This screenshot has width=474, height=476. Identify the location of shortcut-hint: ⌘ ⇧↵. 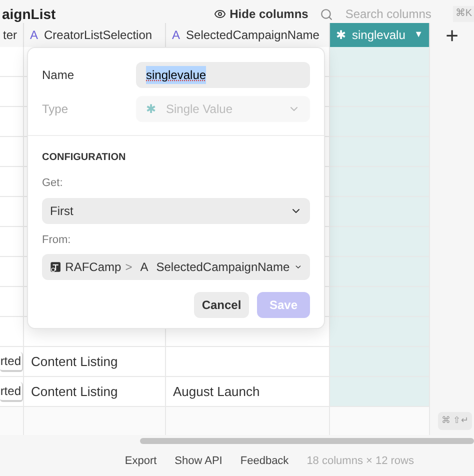
(455, 421).